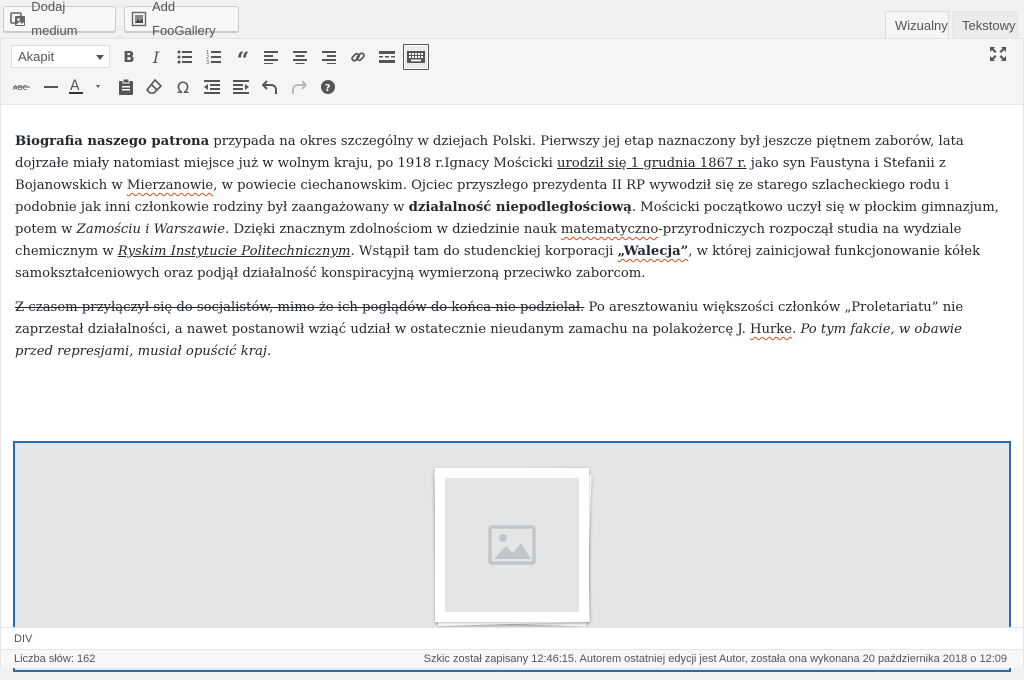 Image resolution: width=1024 pixels, height=680 pixels. What do you see at coordinates (170, 185) in the screenshot?
I see `misspelled-word: Mierzanowie` at bounding box center [170, 185].